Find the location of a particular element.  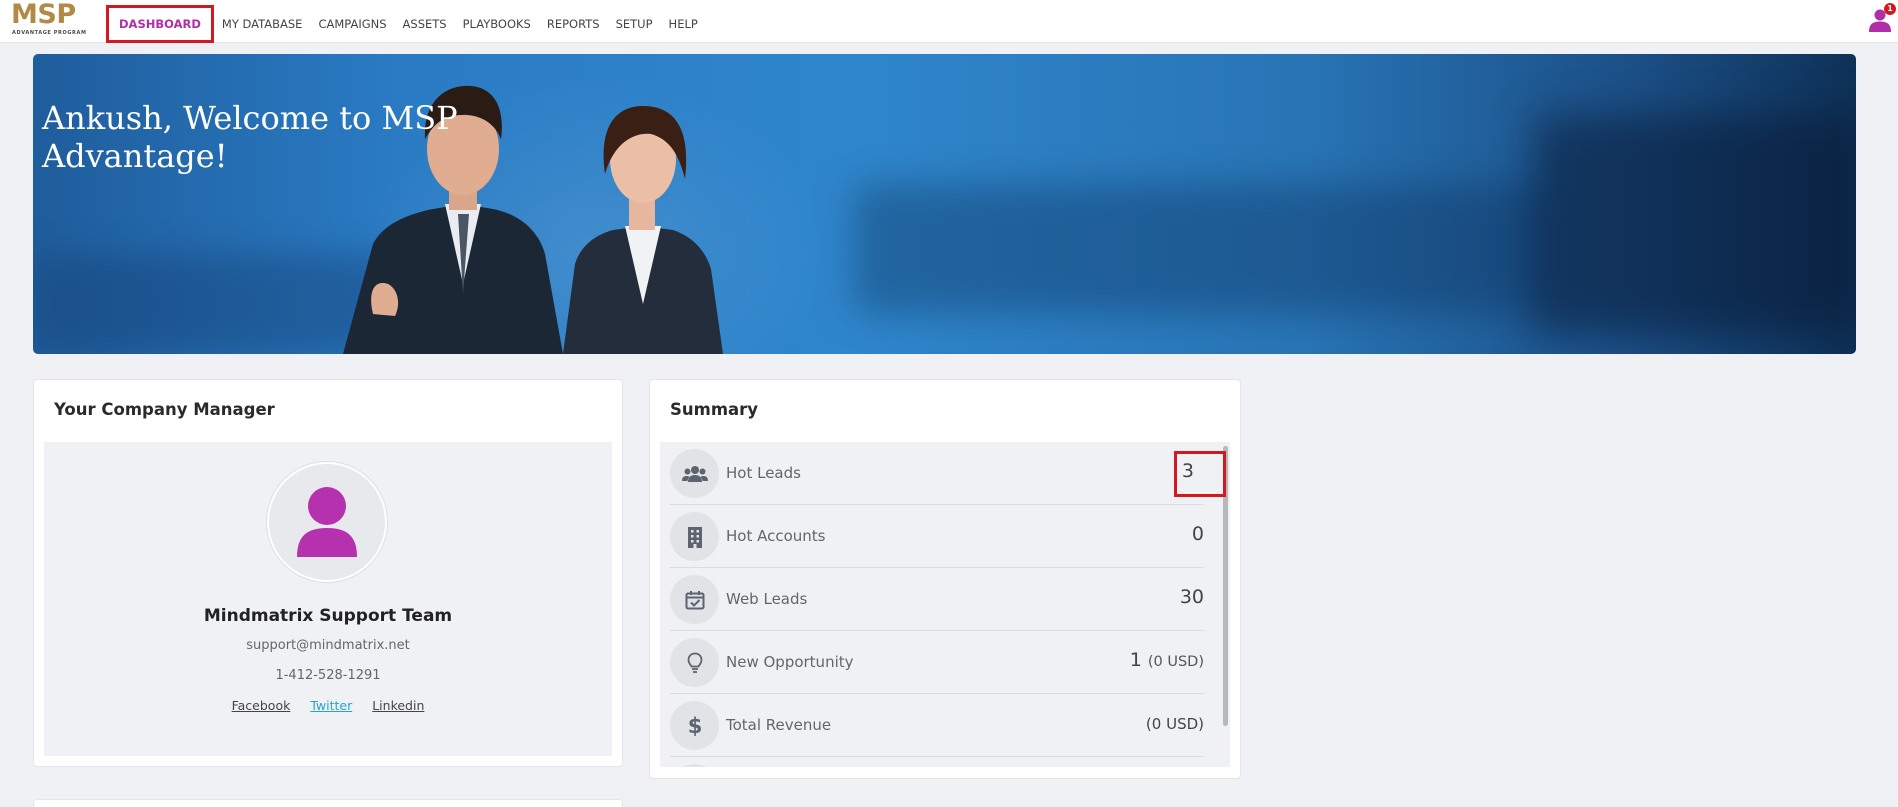

logo-subtext: ADVANTAGE PROGRAM is located at coordinates (49, 33).